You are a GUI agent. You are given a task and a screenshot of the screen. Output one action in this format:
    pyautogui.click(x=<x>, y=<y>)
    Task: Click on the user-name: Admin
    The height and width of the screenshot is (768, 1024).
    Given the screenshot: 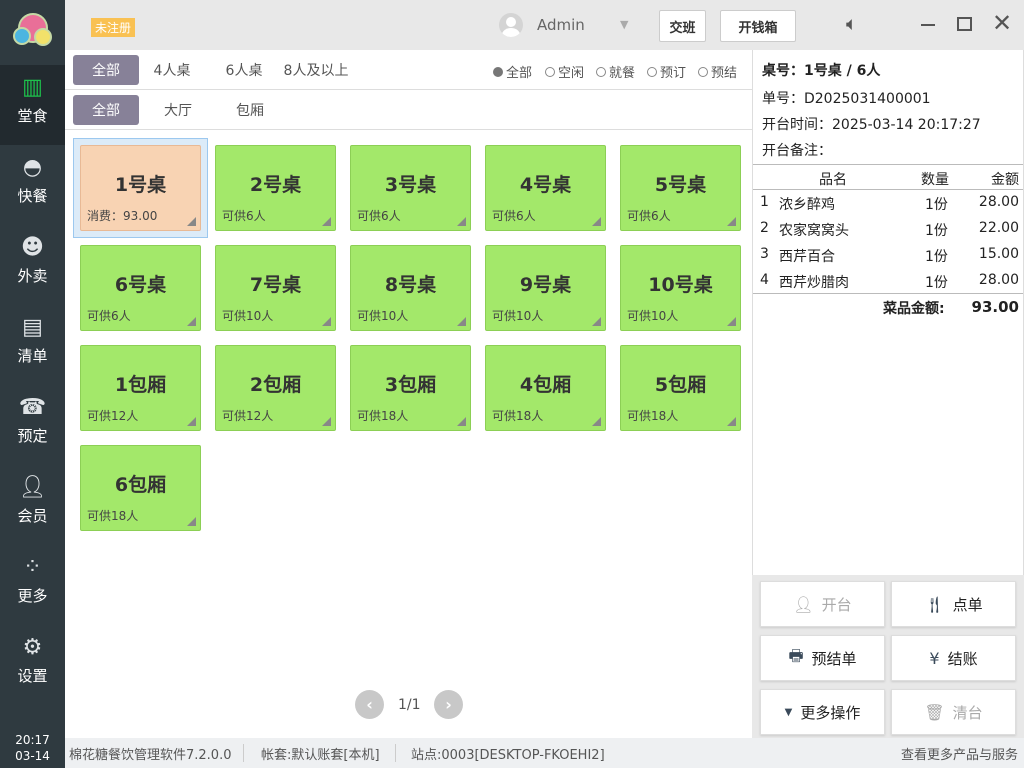 What is the action you would take?
    pyautogui.click(x=561, y=25)
    